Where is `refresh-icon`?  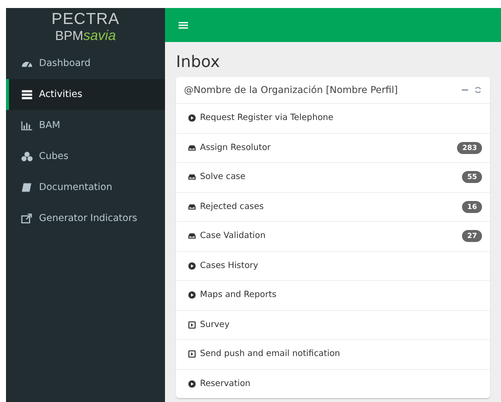 refresh-icon is located at coordinates (478, 90).